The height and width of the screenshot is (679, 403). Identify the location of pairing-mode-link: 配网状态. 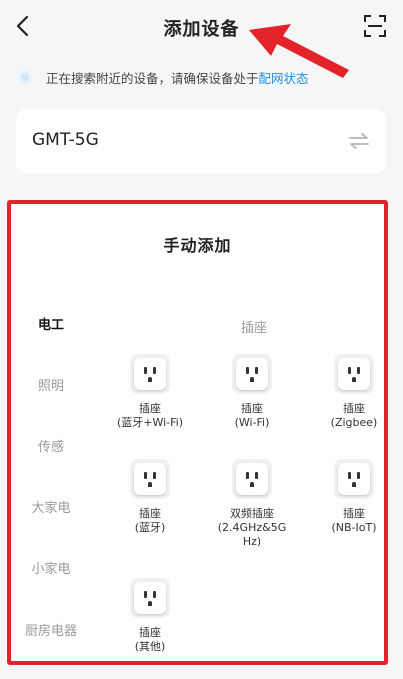
(284, 77).